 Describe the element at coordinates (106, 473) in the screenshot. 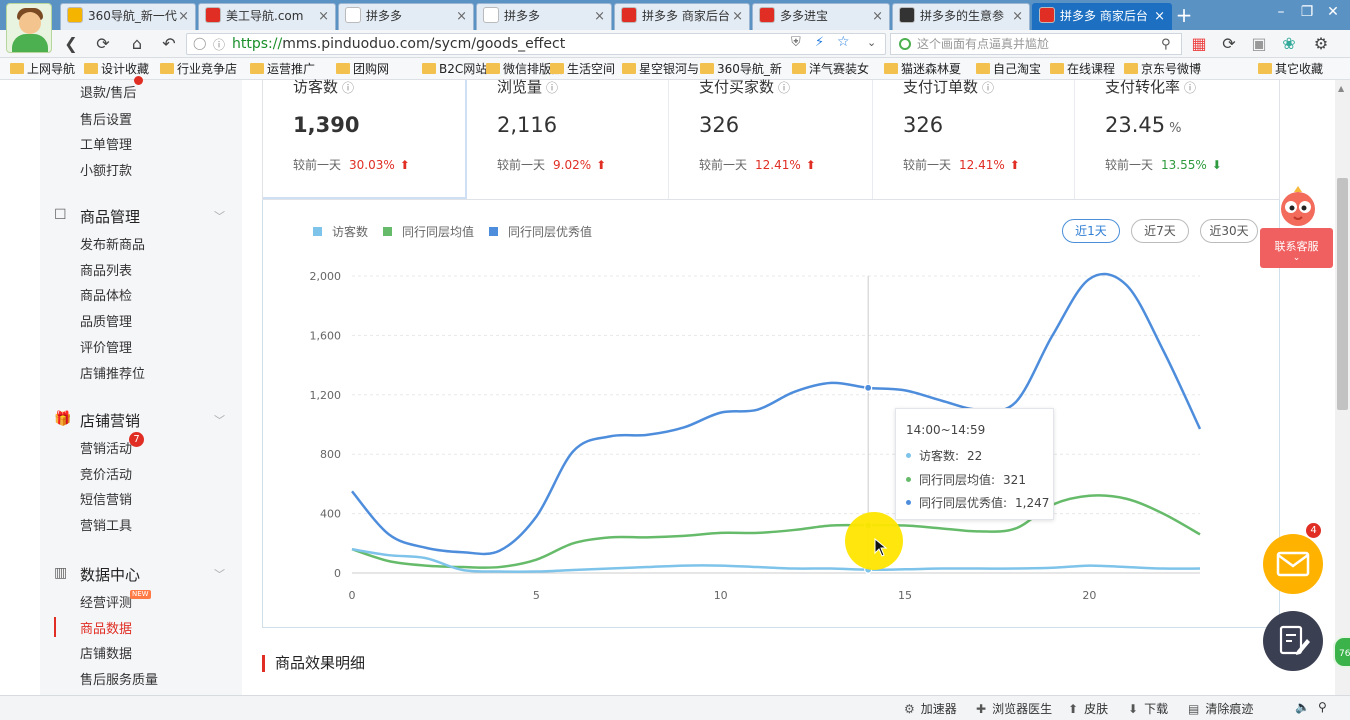

I see `sidebar-item: 竞价活动` at that location.